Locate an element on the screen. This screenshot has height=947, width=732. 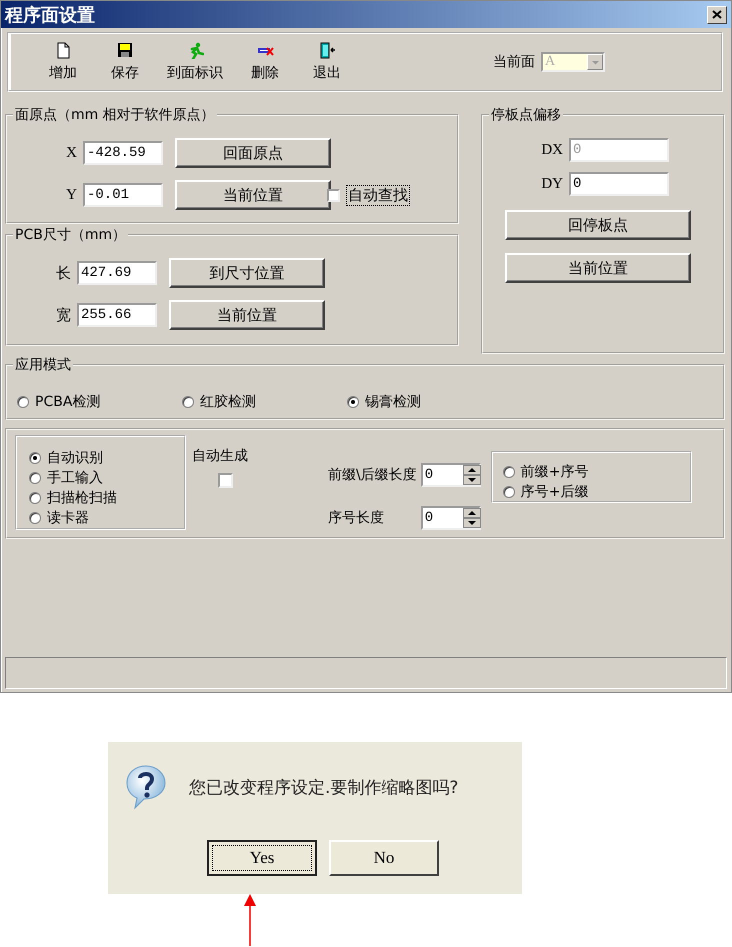
action-button: 回停板点 is located at coordinates (598, 225).